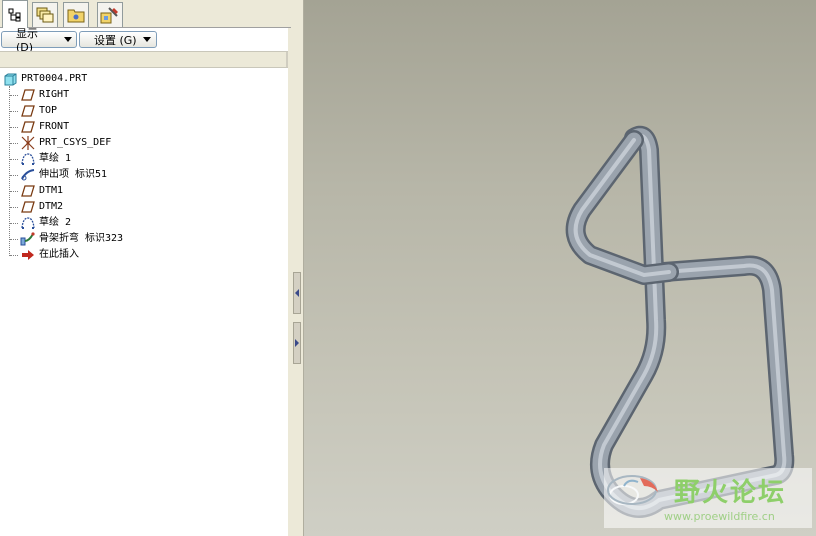 Image resolution: width=816 pixels, height=536 pixels. I want to click on spinal-bend-icon, so click(28, 239).